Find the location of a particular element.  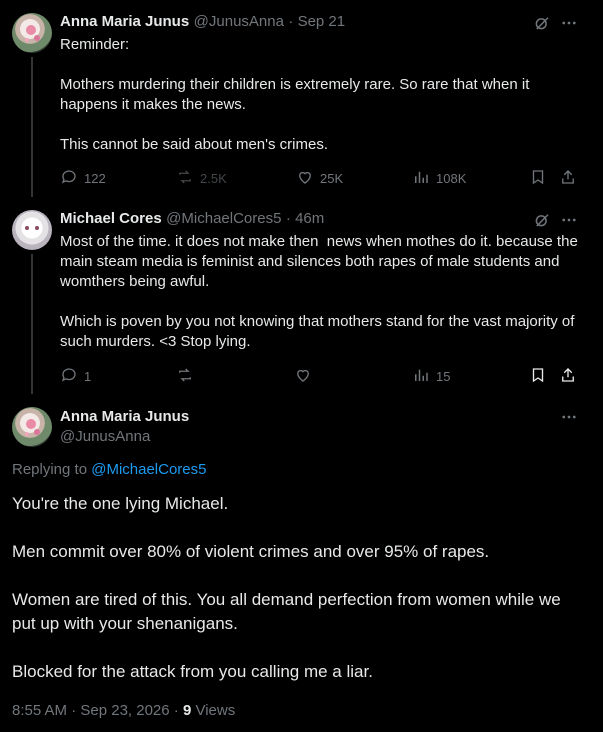

repost-button: 2.5K is located at coordinates (201, 178).